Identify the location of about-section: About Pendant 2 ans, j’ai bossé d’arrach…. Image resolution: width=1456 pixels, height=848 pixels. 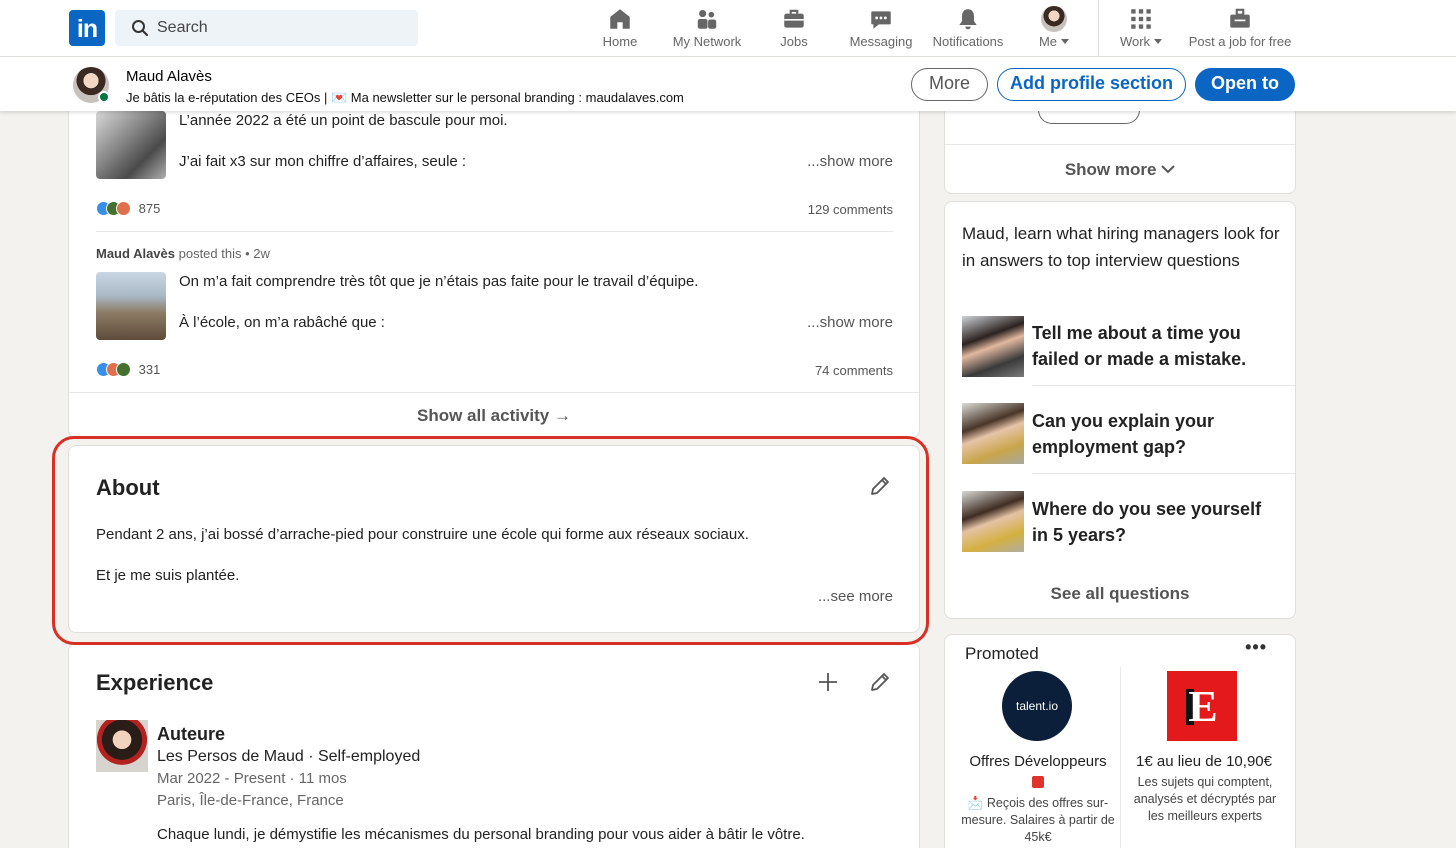
(494, 539).